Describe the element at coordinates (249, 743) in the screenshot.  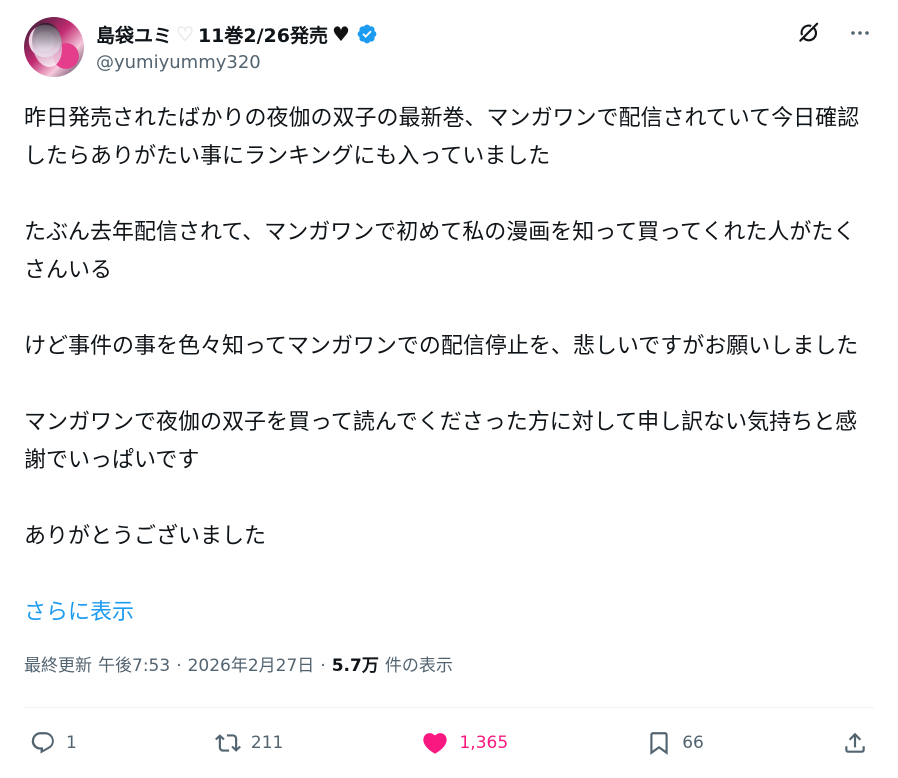
I see `repost-button: 211` at that location.